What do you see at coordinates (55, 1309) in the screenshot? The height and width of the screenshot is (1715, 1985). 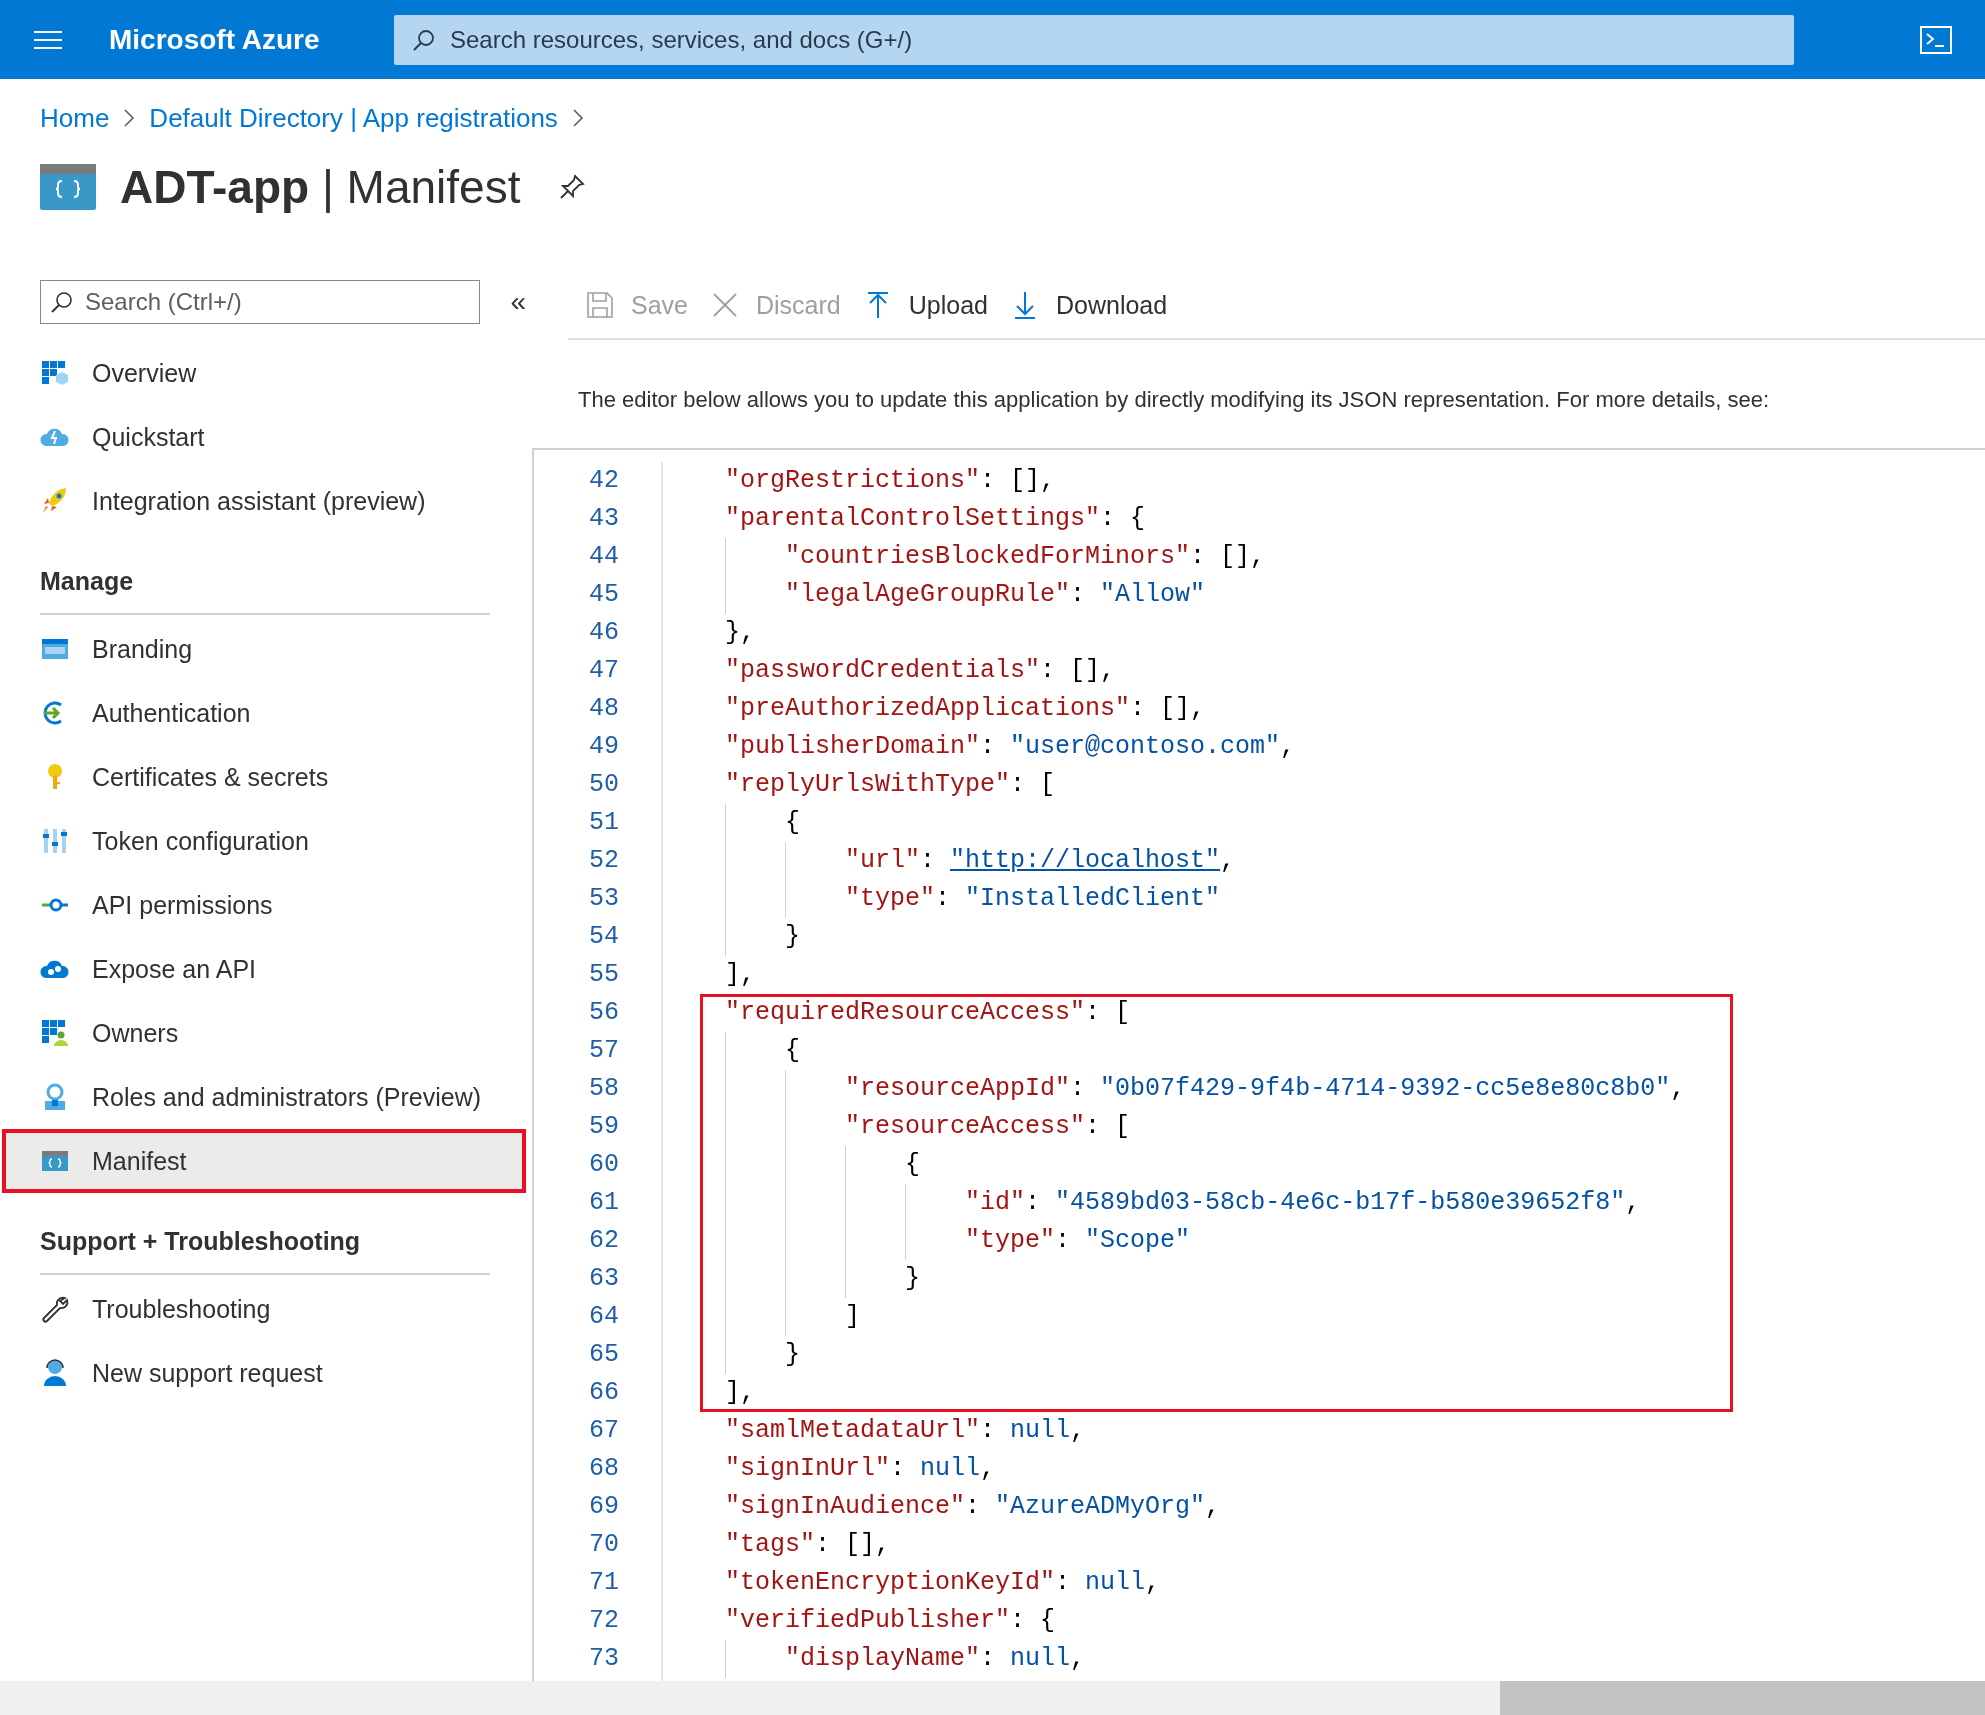 I see `wrench-icon` at bounding box center [55, 1309].